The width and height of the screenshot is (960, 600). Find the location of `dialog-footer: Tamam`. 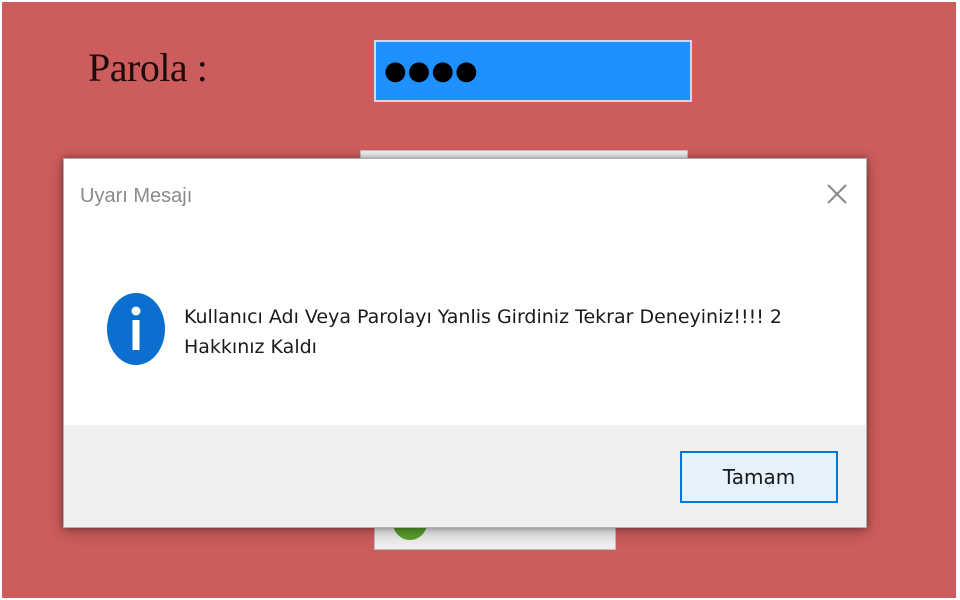

dialog-footer: Tamam is located at coordinates (465, 476).